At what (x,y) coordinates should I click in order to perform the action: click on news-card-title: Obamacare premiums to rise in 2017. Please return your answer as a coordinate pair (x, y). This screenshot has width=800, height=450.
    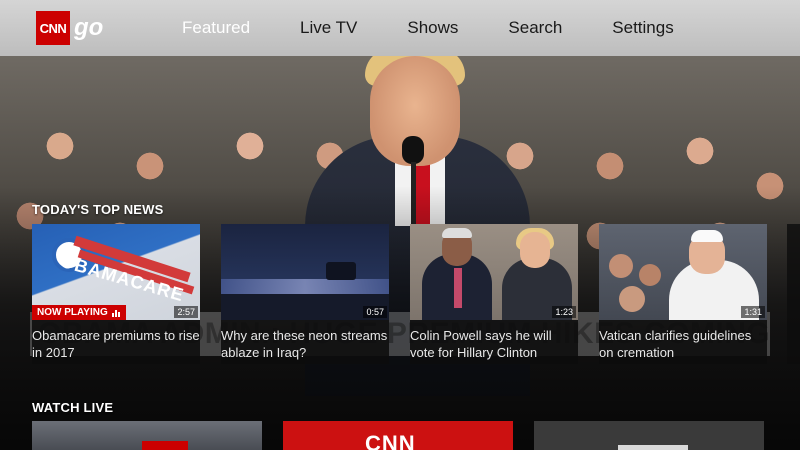
    Looking at the image, I should click on (116, 344).